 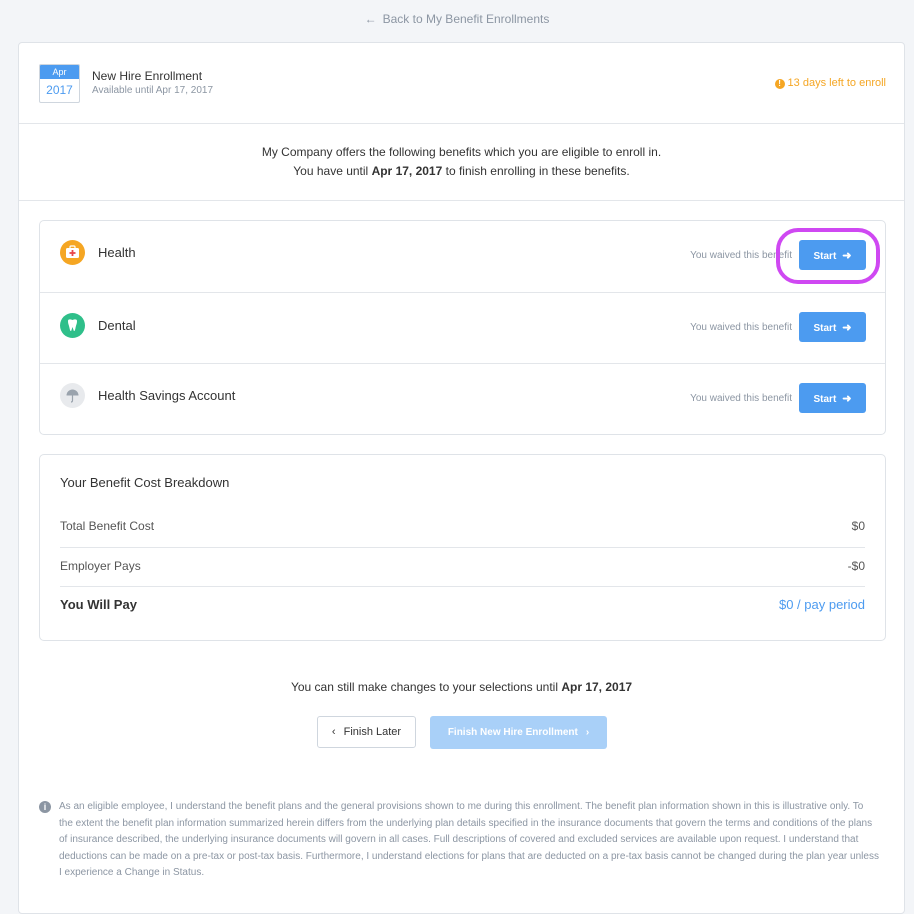 I want to click on enrollment-subtitle: Available until Apr 17, 2017, so click(x=153, y=90).